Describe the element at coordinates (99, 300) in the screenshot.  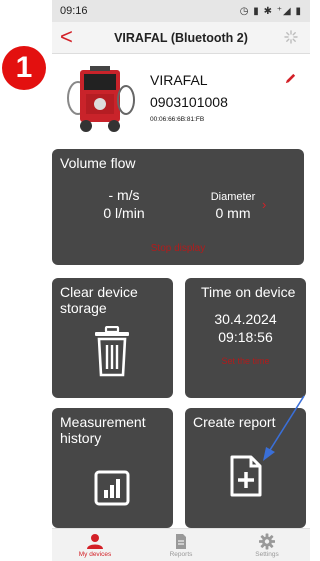
I see `clear-storage-title: Clear device storage` at that location.